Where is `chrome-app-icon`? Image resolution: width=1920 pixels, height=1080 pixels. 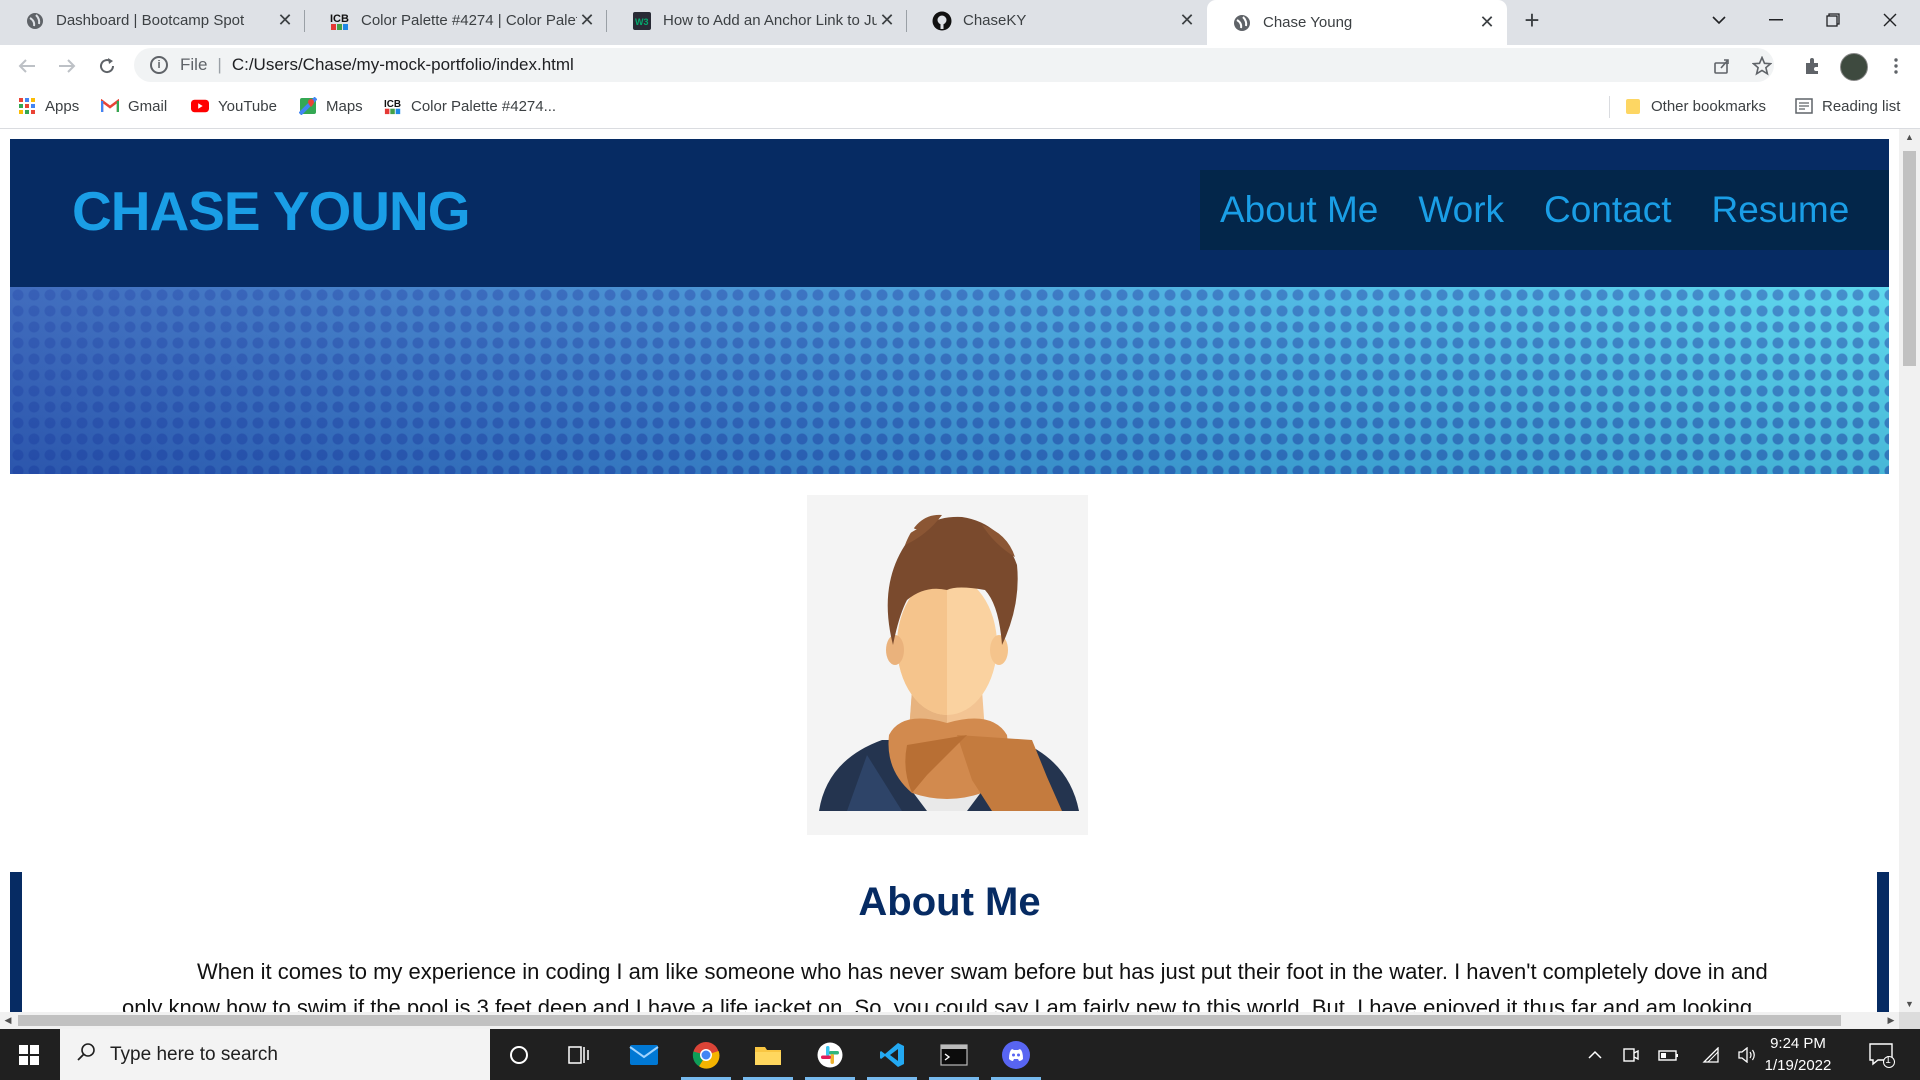 chrome-app-icon is located at coordinates (706, 1054).